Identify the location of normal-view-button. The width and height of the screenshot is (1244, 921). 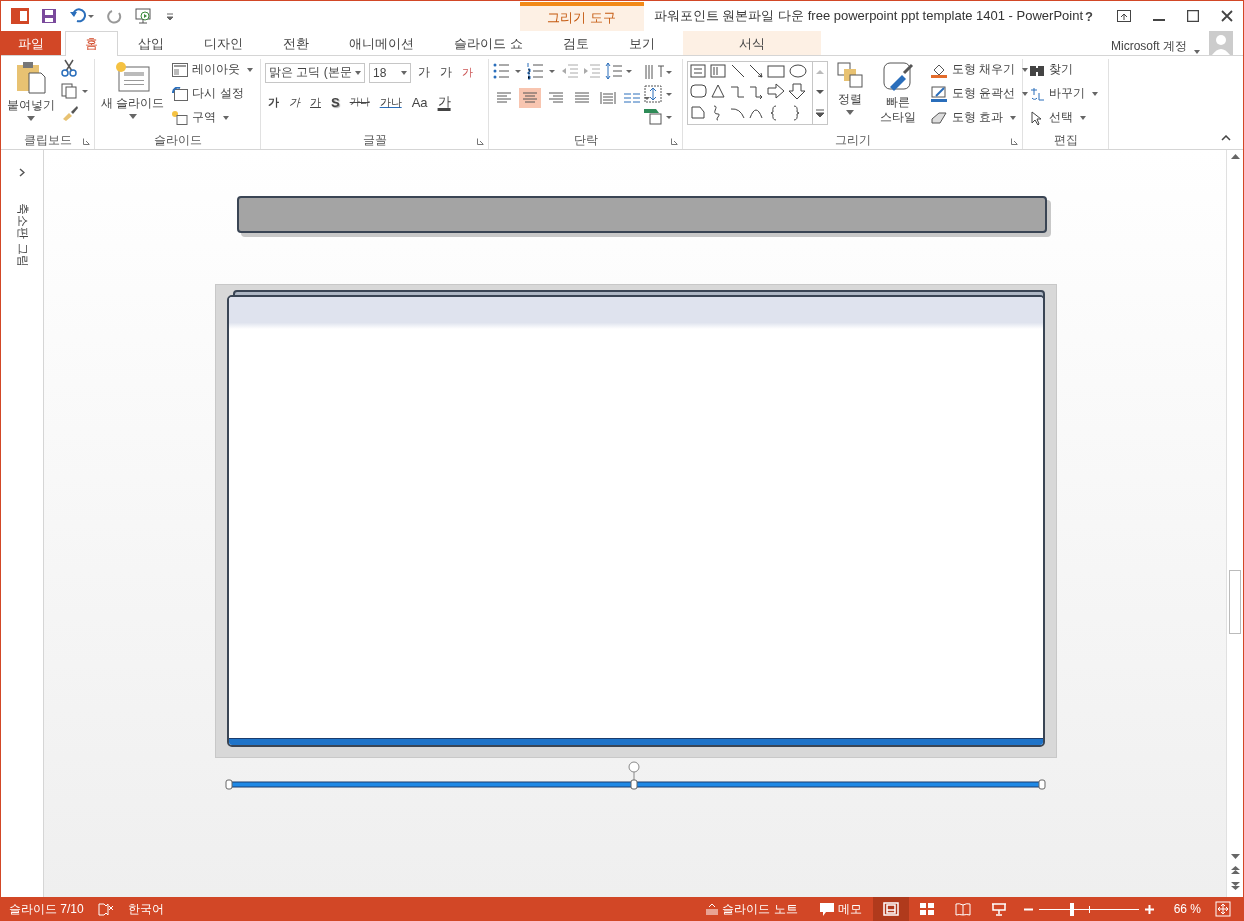
(890, 909).